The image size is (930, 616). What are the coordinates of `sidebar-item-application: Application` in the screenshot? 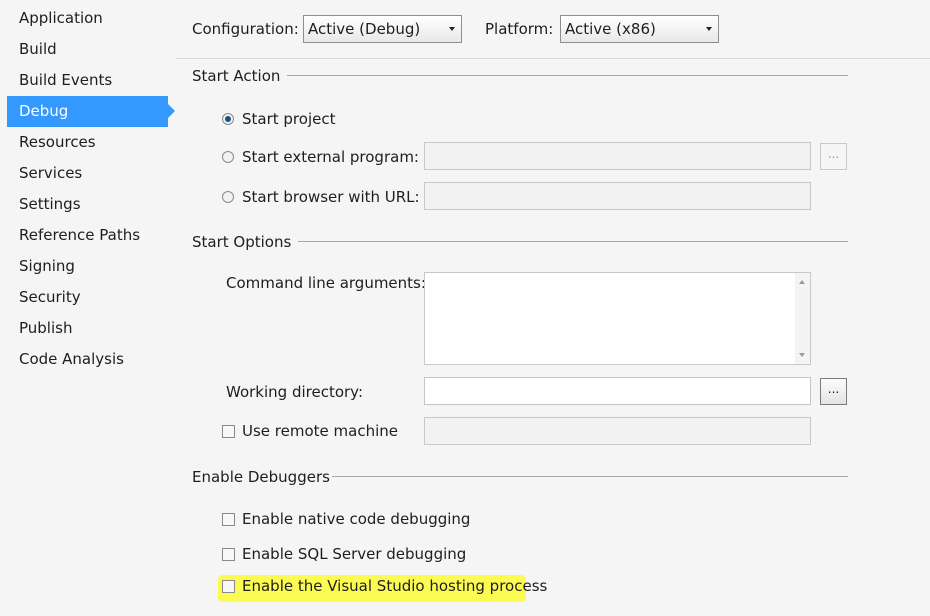 It's located at (87, 18).